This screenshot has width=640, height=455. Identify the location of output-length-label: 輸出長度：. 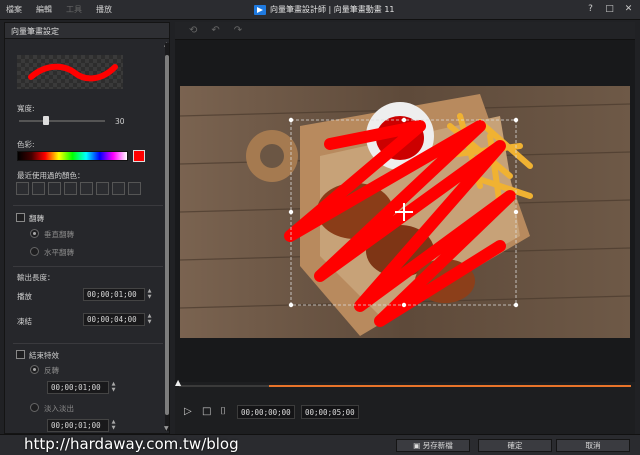
(36, 277).